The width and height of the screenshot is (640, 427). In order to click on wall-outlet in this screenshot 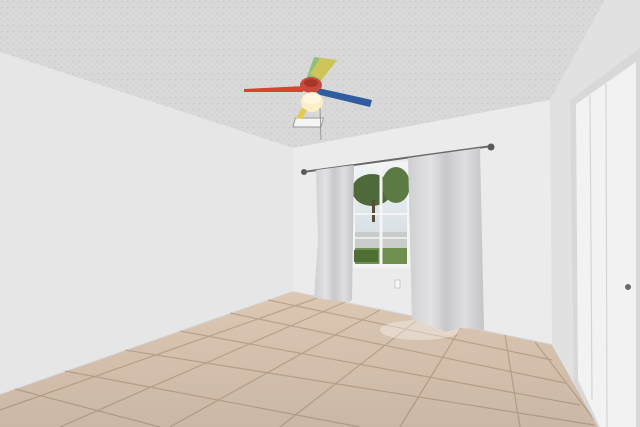, I will do `click(397, 284)`.